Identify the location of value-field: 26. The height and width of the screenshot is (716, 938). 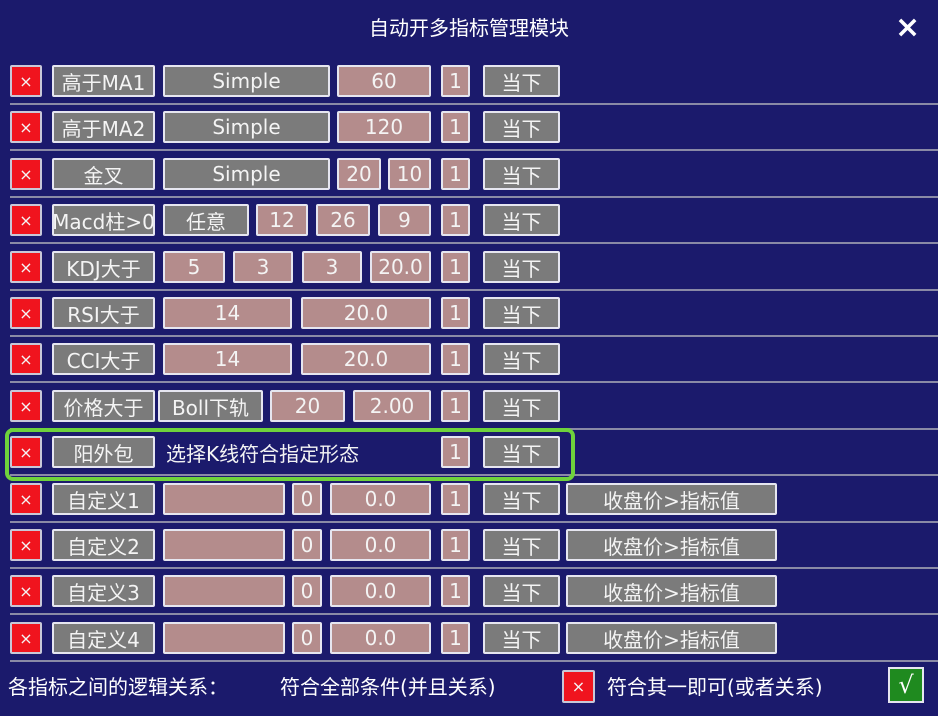
(343, 220).